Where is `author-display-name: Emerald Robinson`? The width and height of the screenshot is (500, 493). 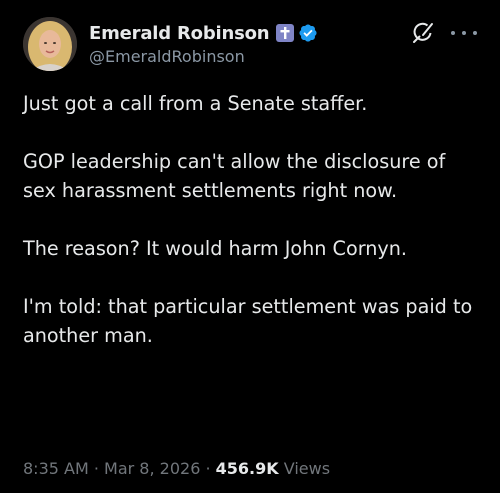 author-display-name: Emerald Robinson is located at coordinates (179, 33).